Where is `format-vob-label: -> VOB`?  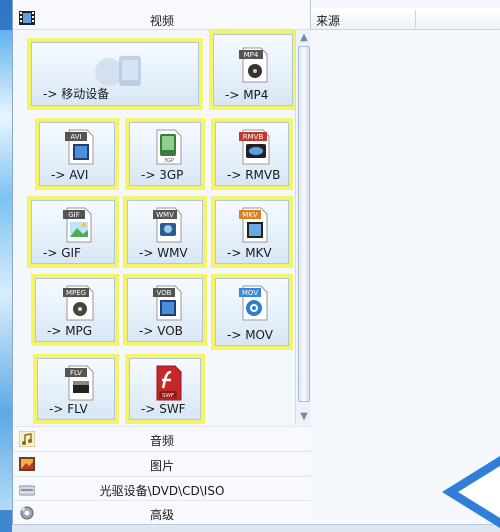
format-vob-label: -> VOB is located at coordinates (161, 331).